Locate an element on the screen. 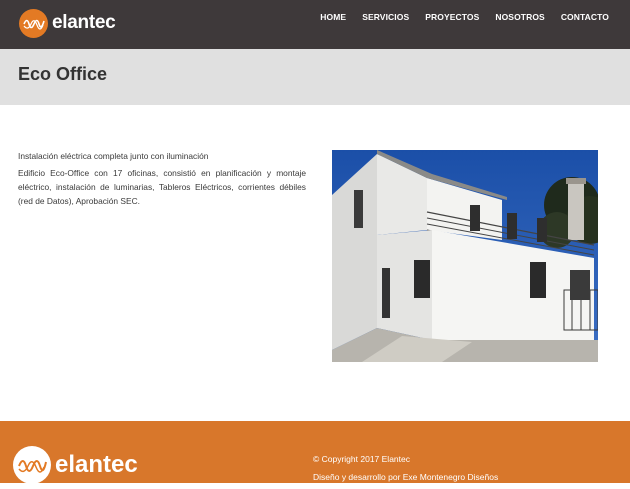 The image size is (630, 489). elantec-logo-icon is located at coordinates (33, 23).